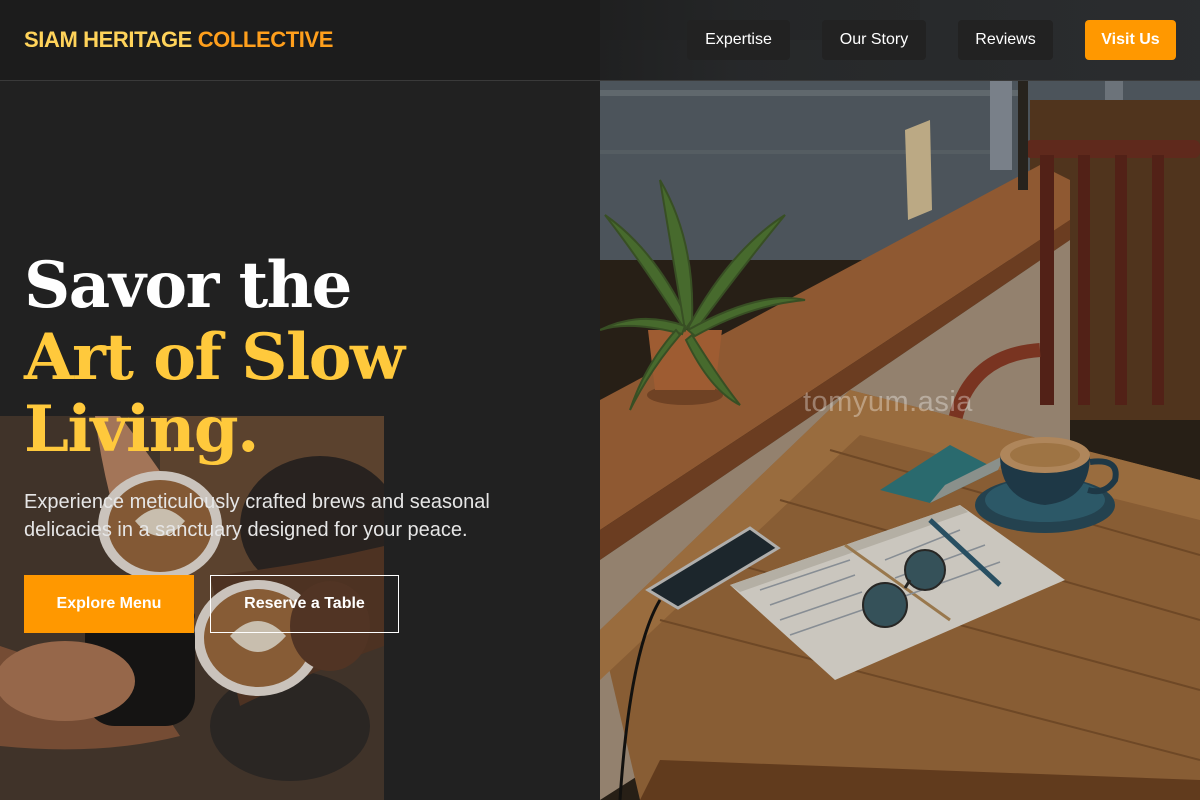  I want to click on brand-logo: SIAM HERITAGE COLLECTIVE, so click(178, 40).